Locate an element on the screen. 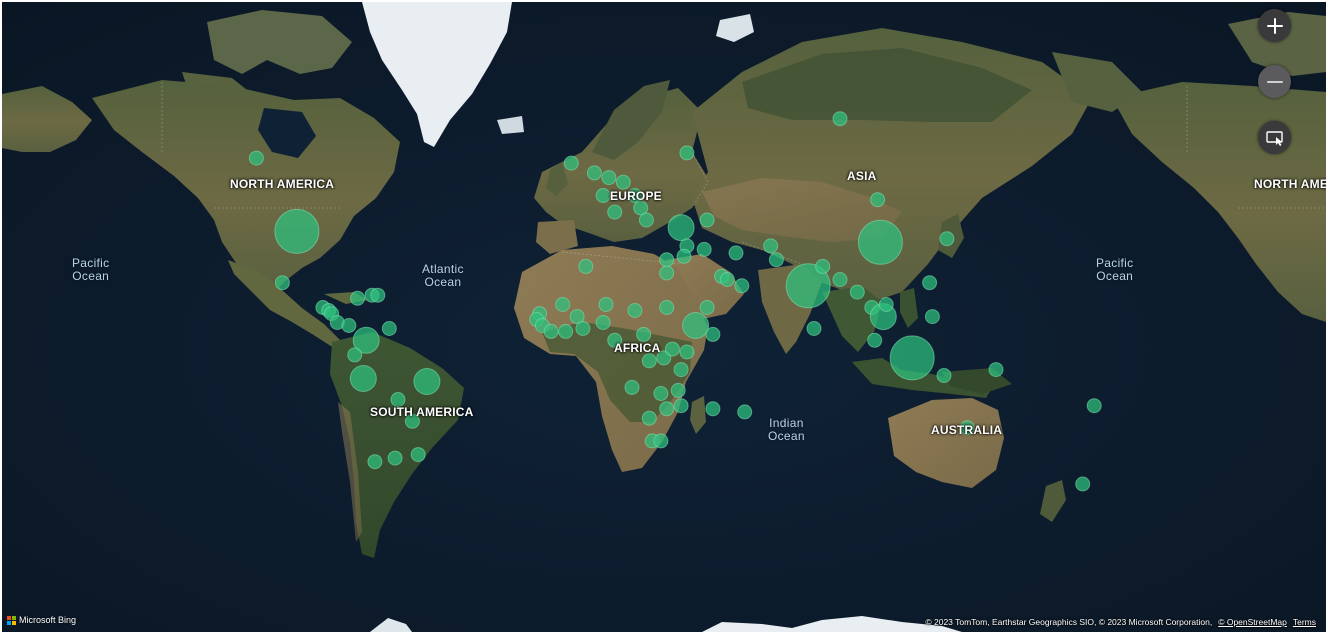 The image size is (1328, 635). openstreetmap-link: © OpenStreetMap is located at coordinates (1252, 622).